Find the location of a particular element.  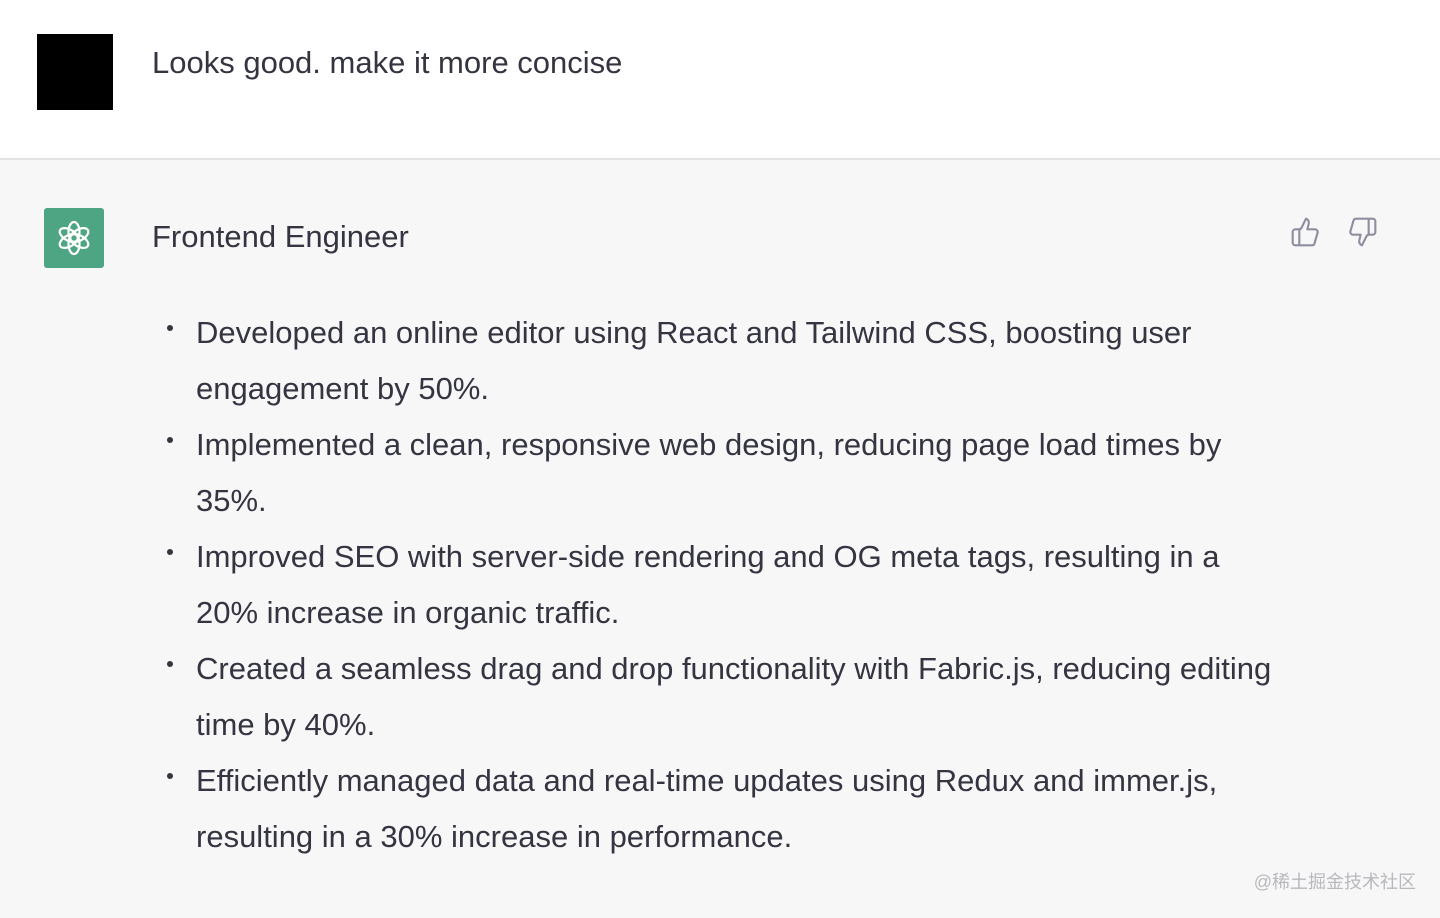

thumbs-down-icon is located at coordinates (1363, 232).